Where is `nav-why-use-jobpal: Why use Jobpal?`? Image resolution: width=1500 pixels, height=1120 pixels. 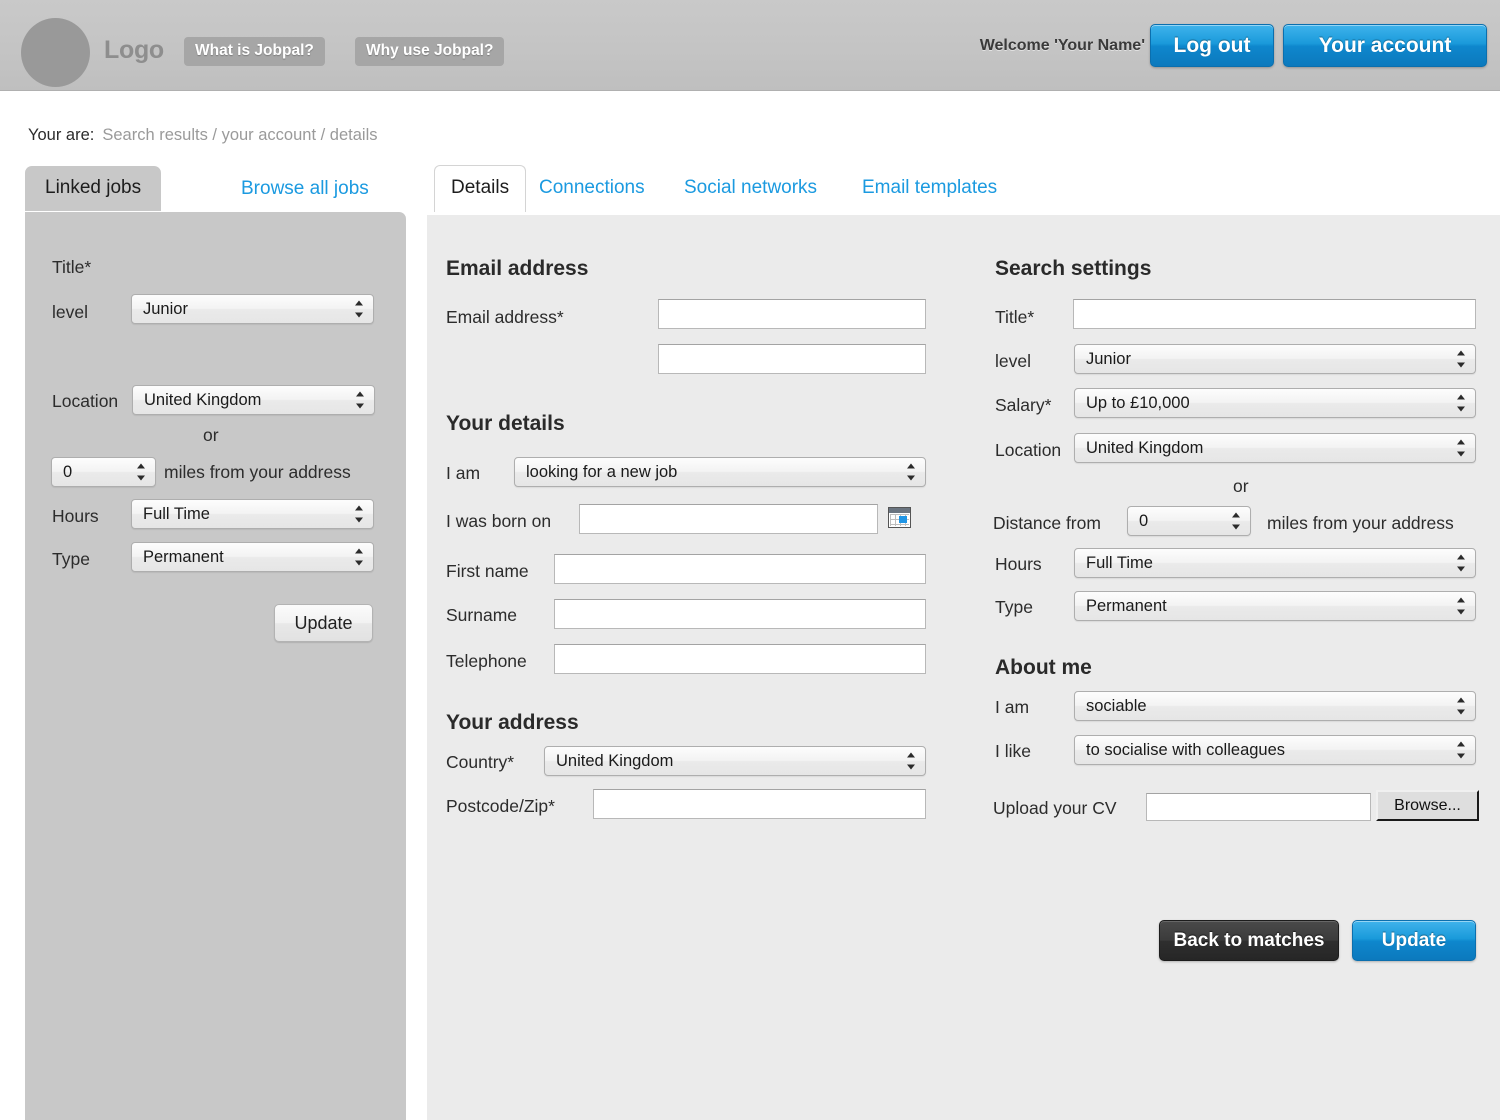
nav-why-use-jobpal: Why use Jobpal? is located at coordinates (430, 51).